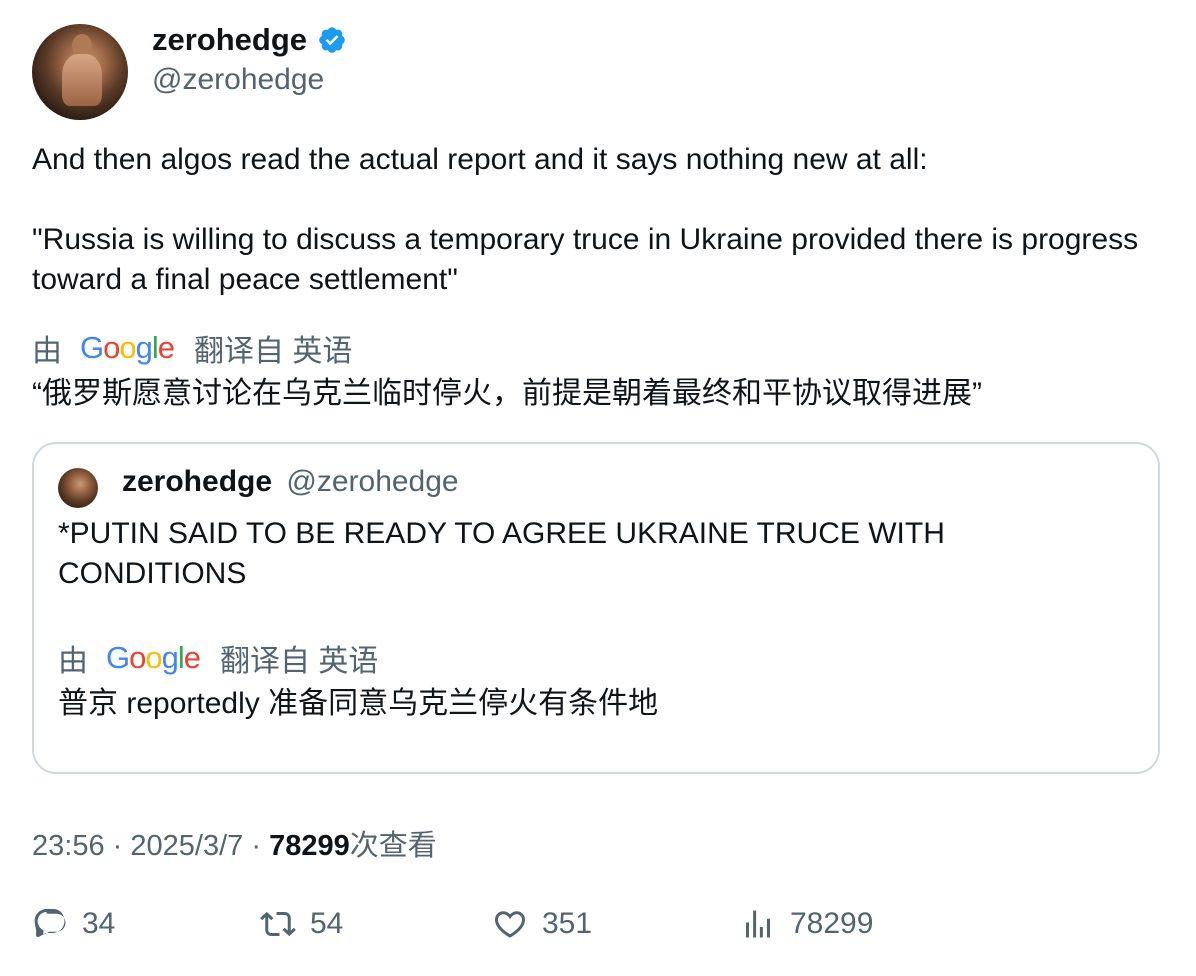 Image resolution: width=1196 pixels, height=976 pixels. I want to click on reply-count: 34, so click(99, 923).